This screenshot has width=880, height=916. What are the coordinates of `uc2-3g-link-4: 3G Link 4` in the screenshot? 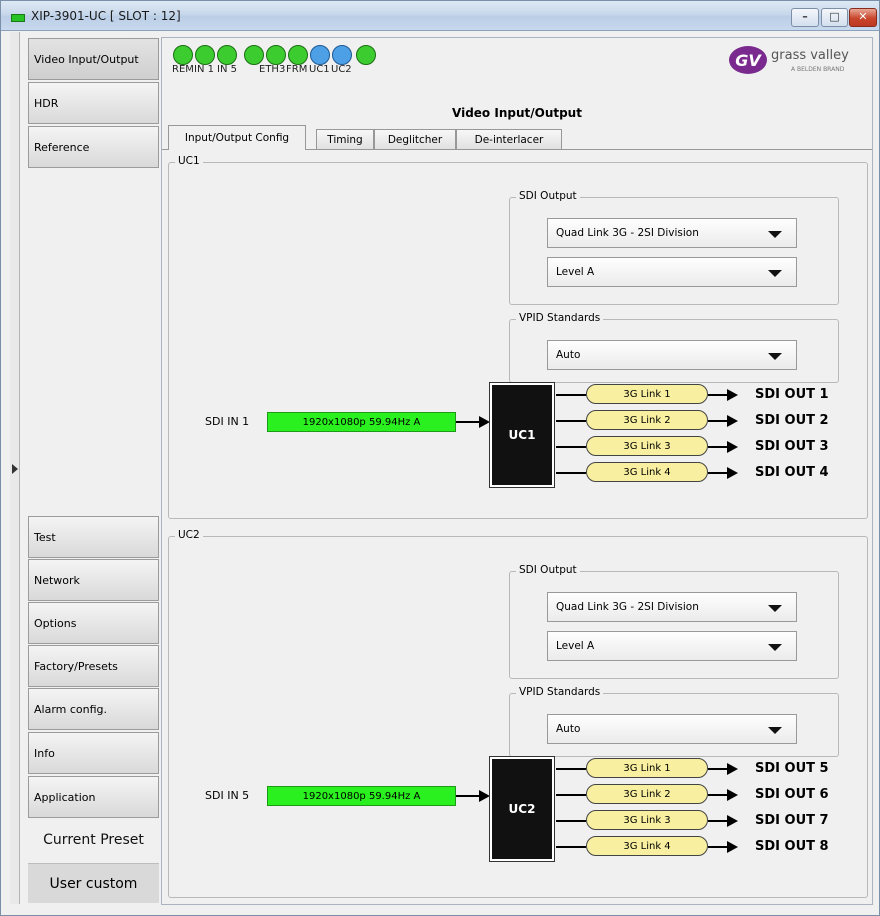 It's located at (647, 846).